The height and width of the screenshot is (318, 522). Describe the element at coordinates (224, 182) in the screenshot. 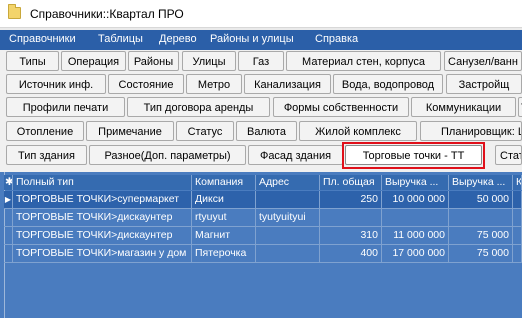

I see `column-header-company: Компания` at that location.